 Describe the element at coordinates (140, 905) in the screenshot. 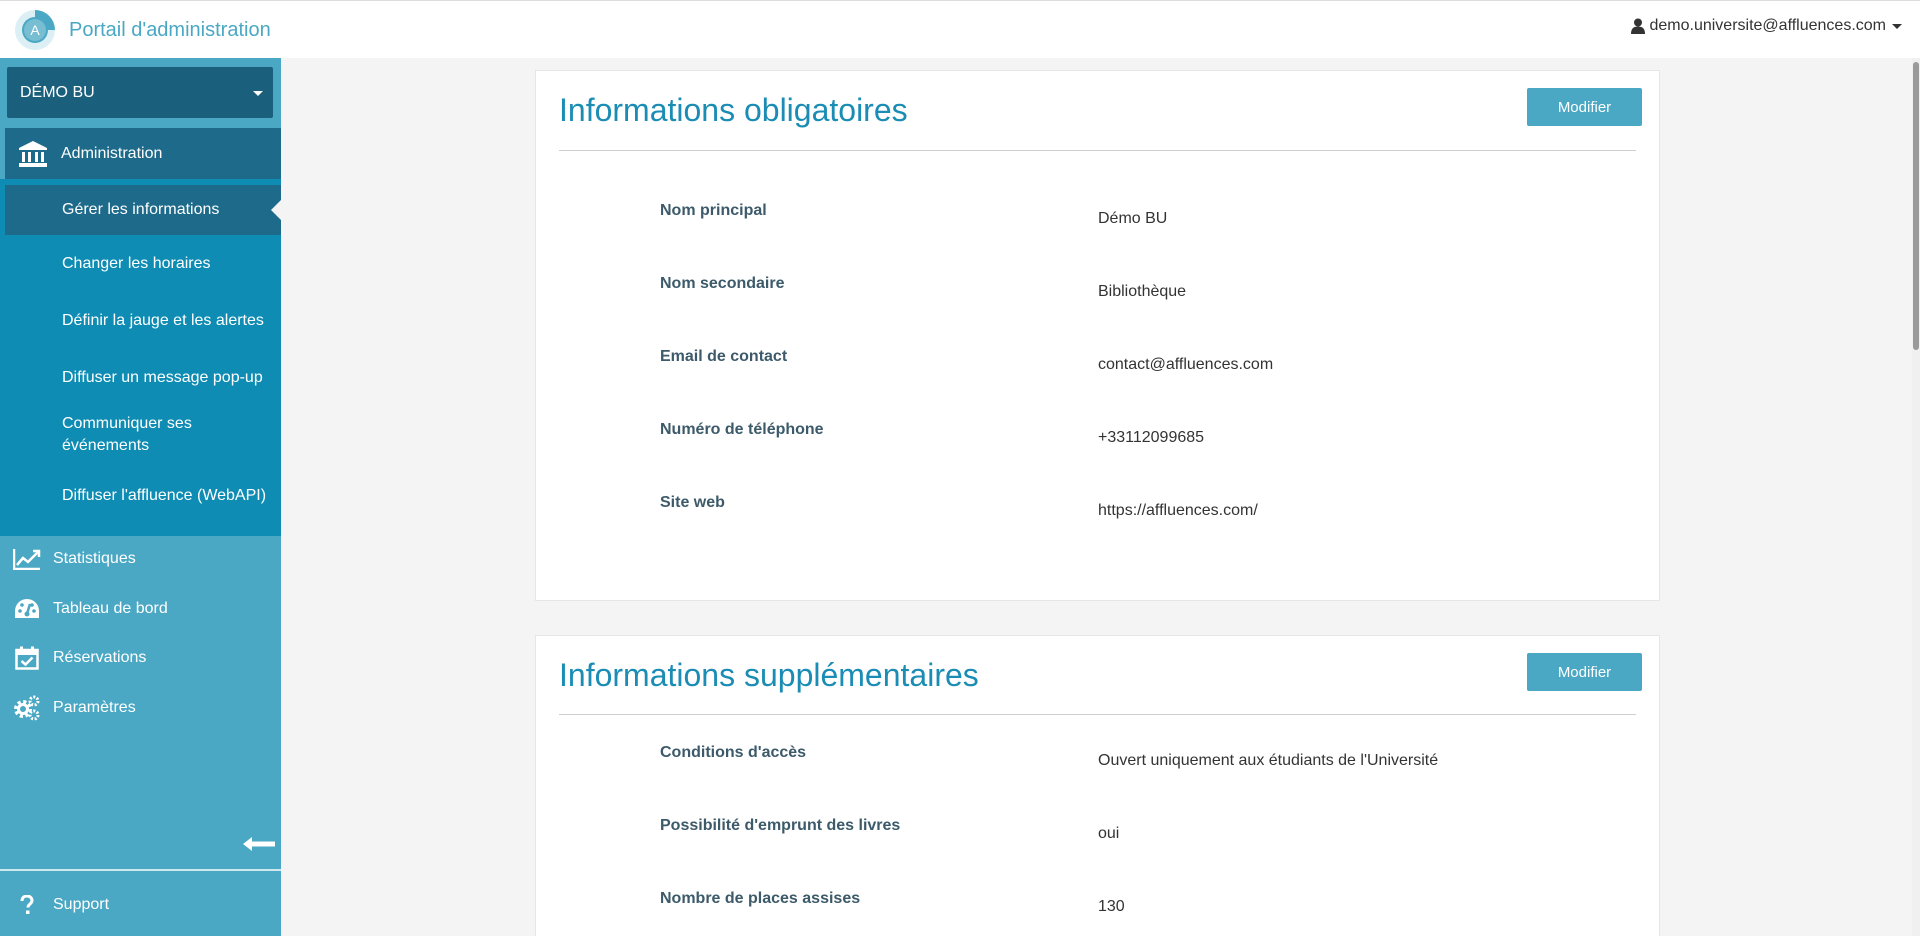

I see `sidebar-item-support: Support` at that location.